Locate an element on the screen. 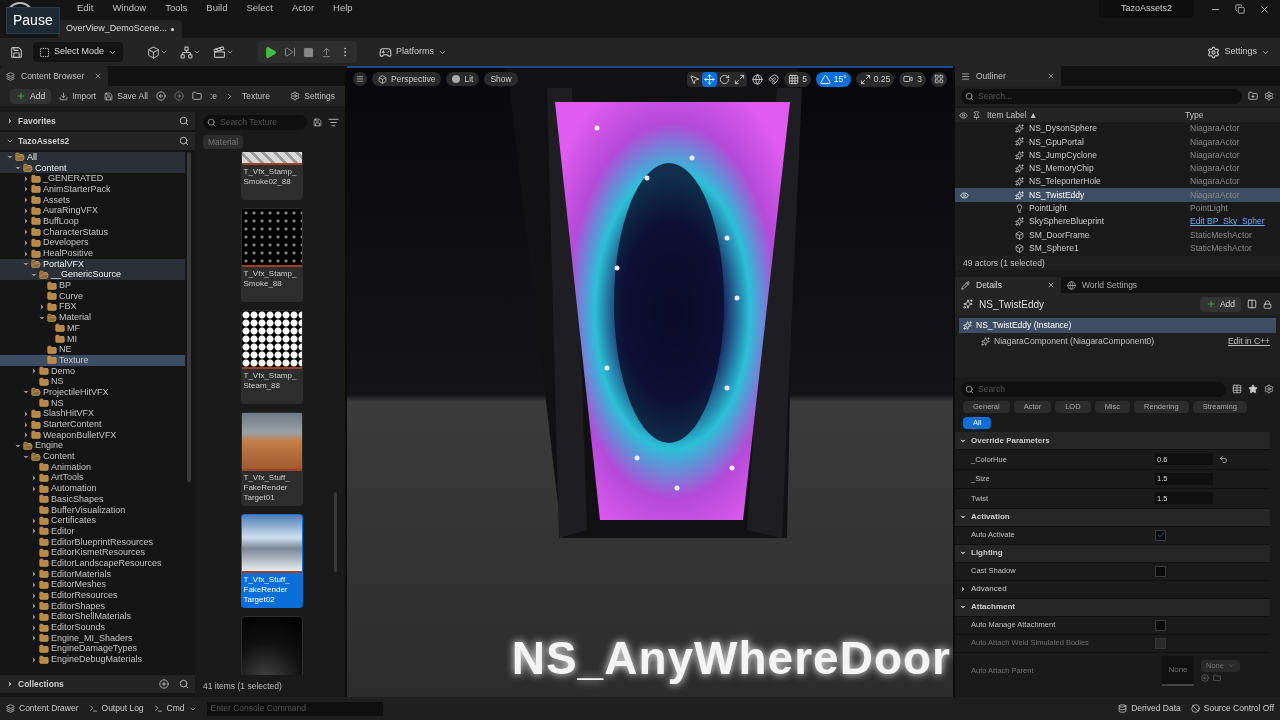  folder-tree-item: EngineDebugMaterials is located at coordinates (92, 659).